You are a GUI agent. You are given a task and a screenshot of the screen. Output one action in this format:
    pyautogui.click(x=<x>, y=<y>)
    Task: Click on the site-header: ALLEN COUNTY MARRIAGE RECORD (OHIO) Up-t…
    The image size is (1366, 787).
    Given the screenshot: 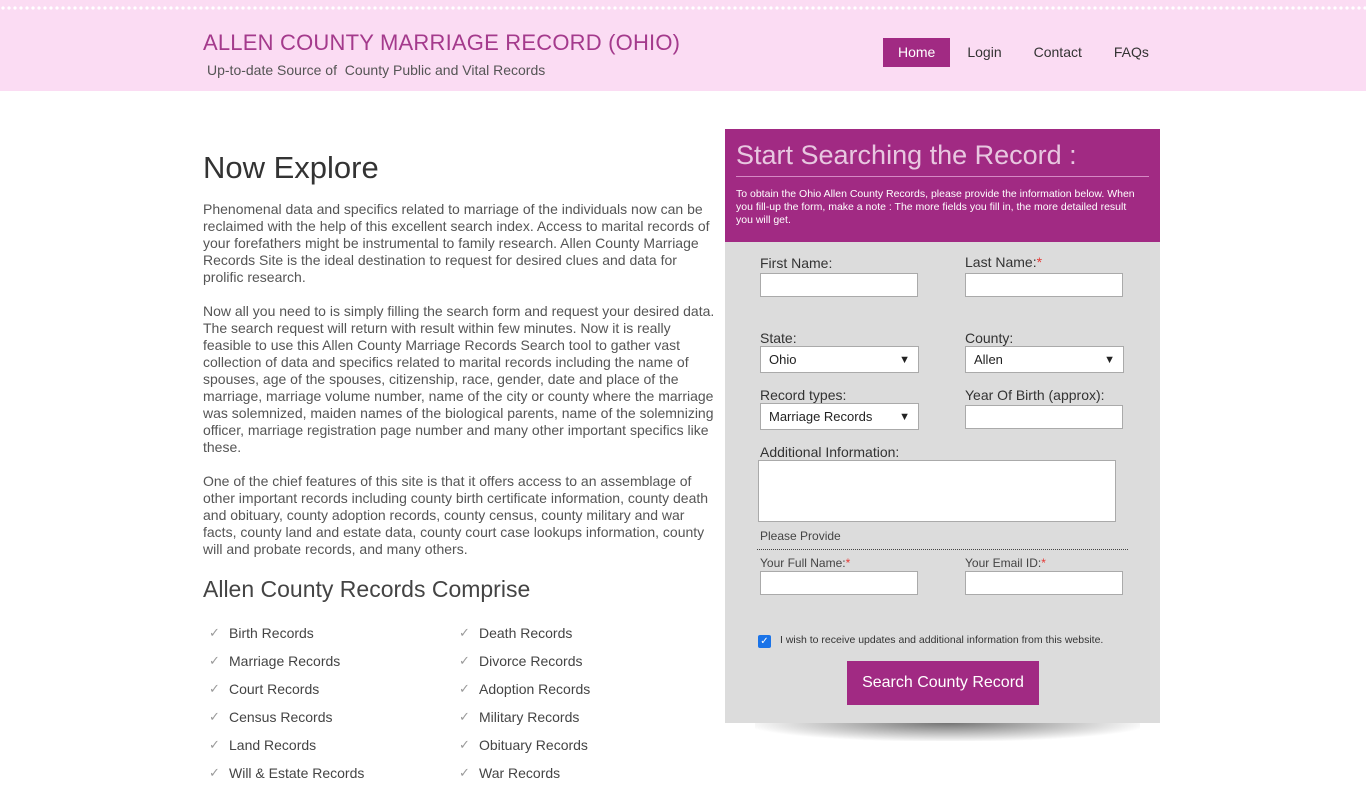 What is the action you would take?
    pyautogui.click(x=683, y=45)
    